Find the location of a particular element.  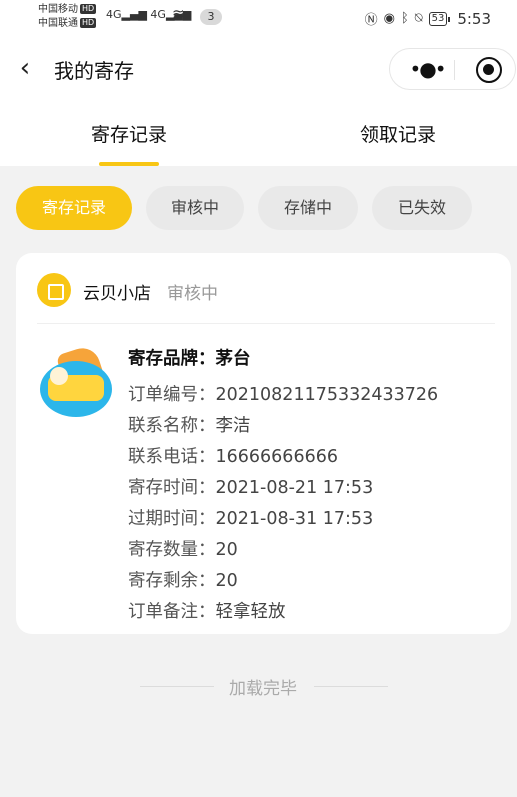

alarm-icon: ◉ is located at coordinates (389, 18).